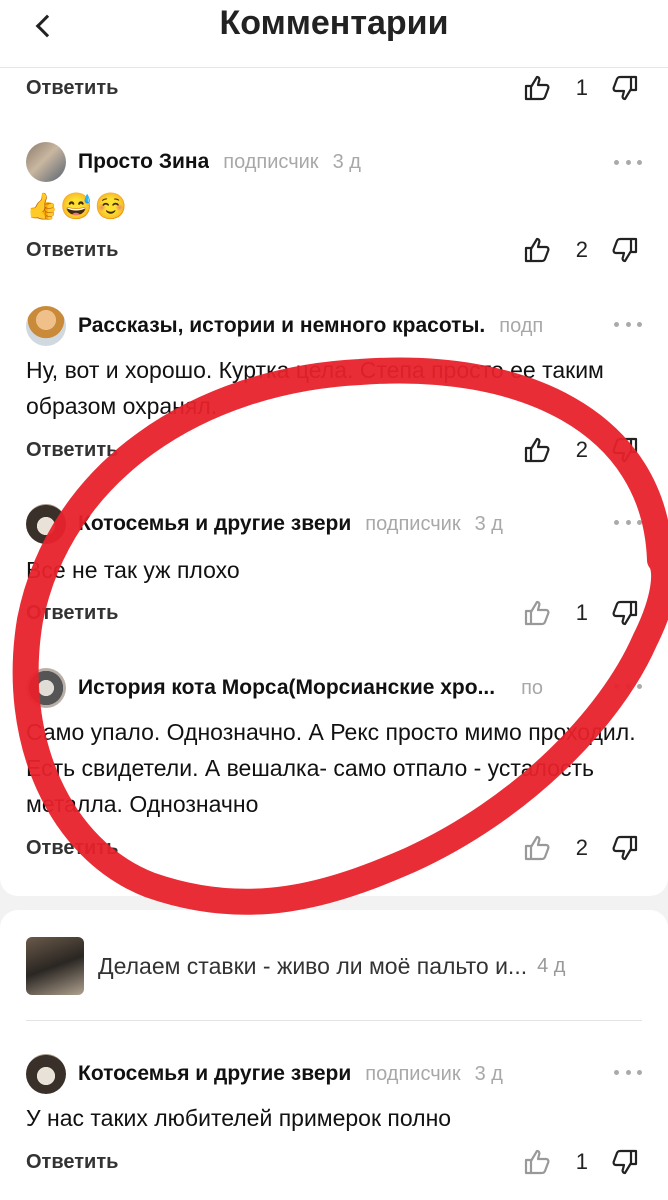 The image size is (668, 1200). I want to click on comment-text: 👍😅☺️, so click(78, 206).